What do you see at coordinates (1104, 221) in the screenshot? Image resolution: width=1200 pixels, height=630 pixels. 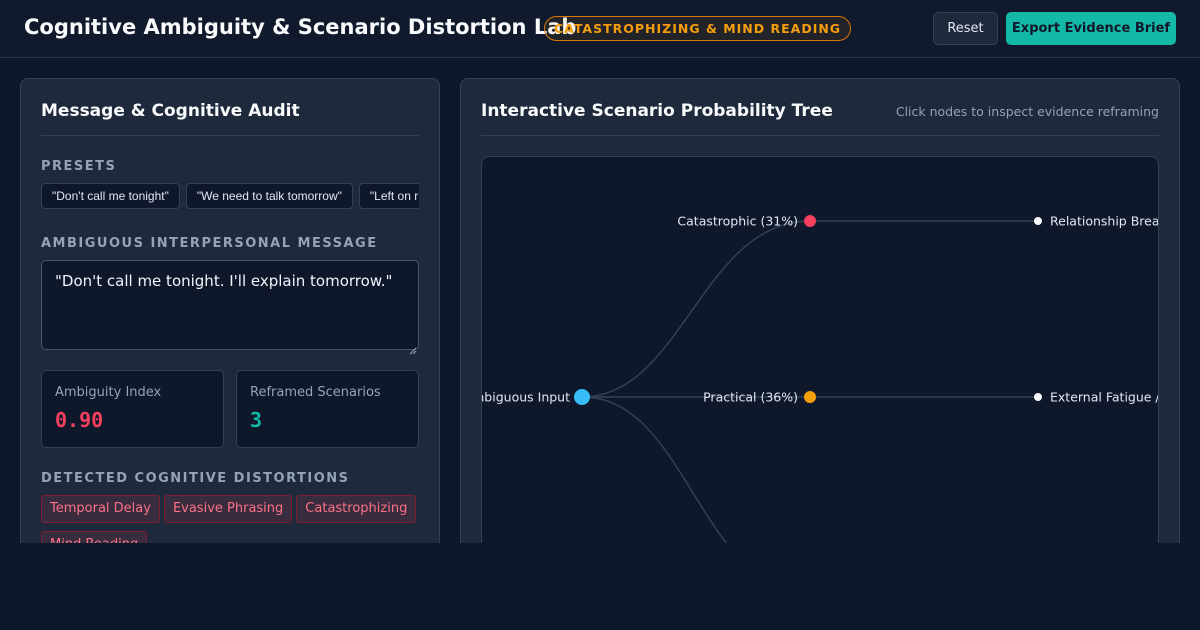 I see `outcome-node-label: Relationship Breakdown` at bounding box center [1104, 221].